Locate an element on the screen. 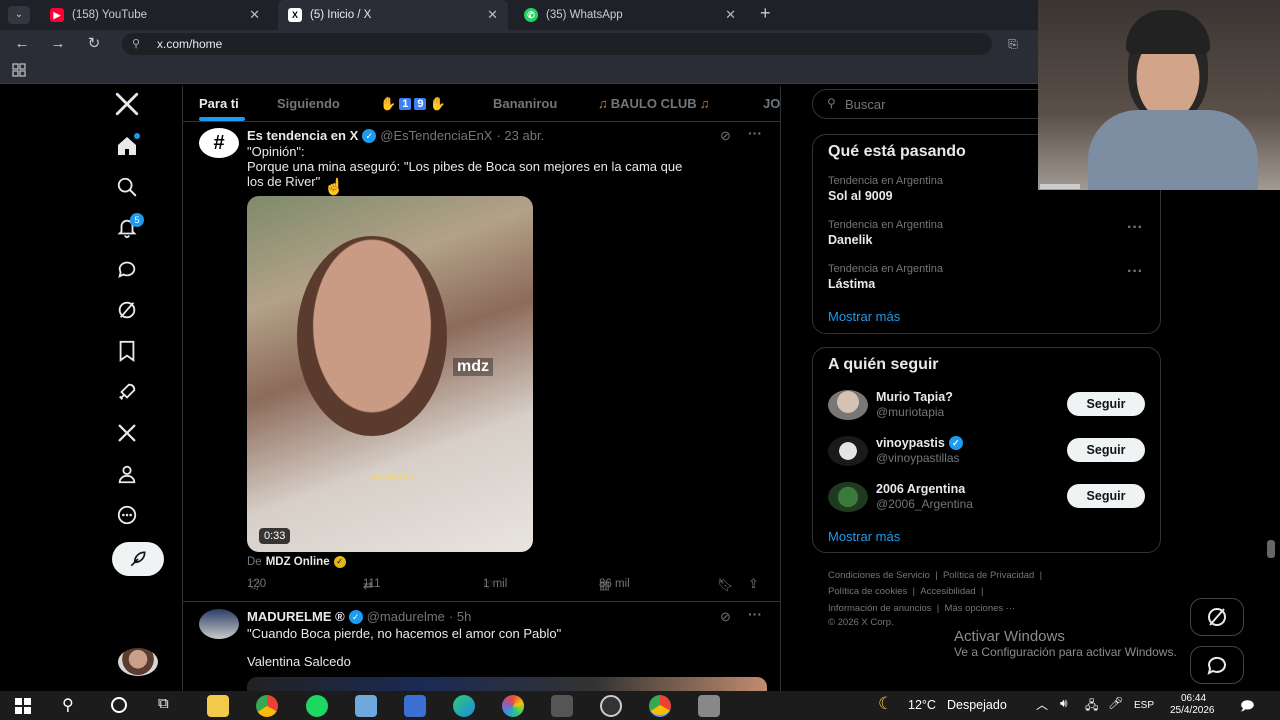  source-name: MDZ Online is located at coordinates (298, 562).